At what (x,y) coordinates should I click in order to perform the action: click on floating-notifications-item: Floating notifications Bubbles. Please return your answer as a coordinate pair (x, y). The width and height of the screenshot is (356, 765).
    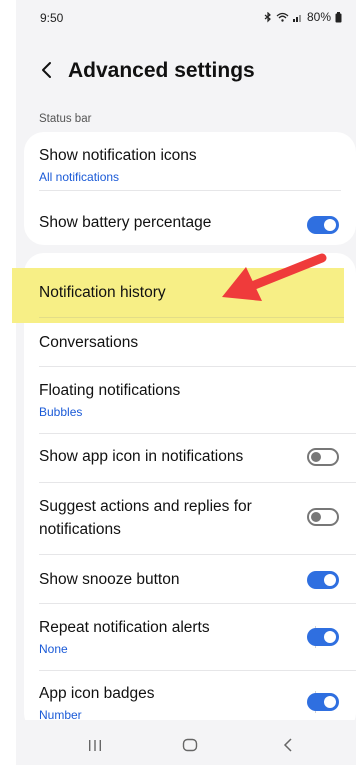
    Looking at the image, I should click on (190, 401).